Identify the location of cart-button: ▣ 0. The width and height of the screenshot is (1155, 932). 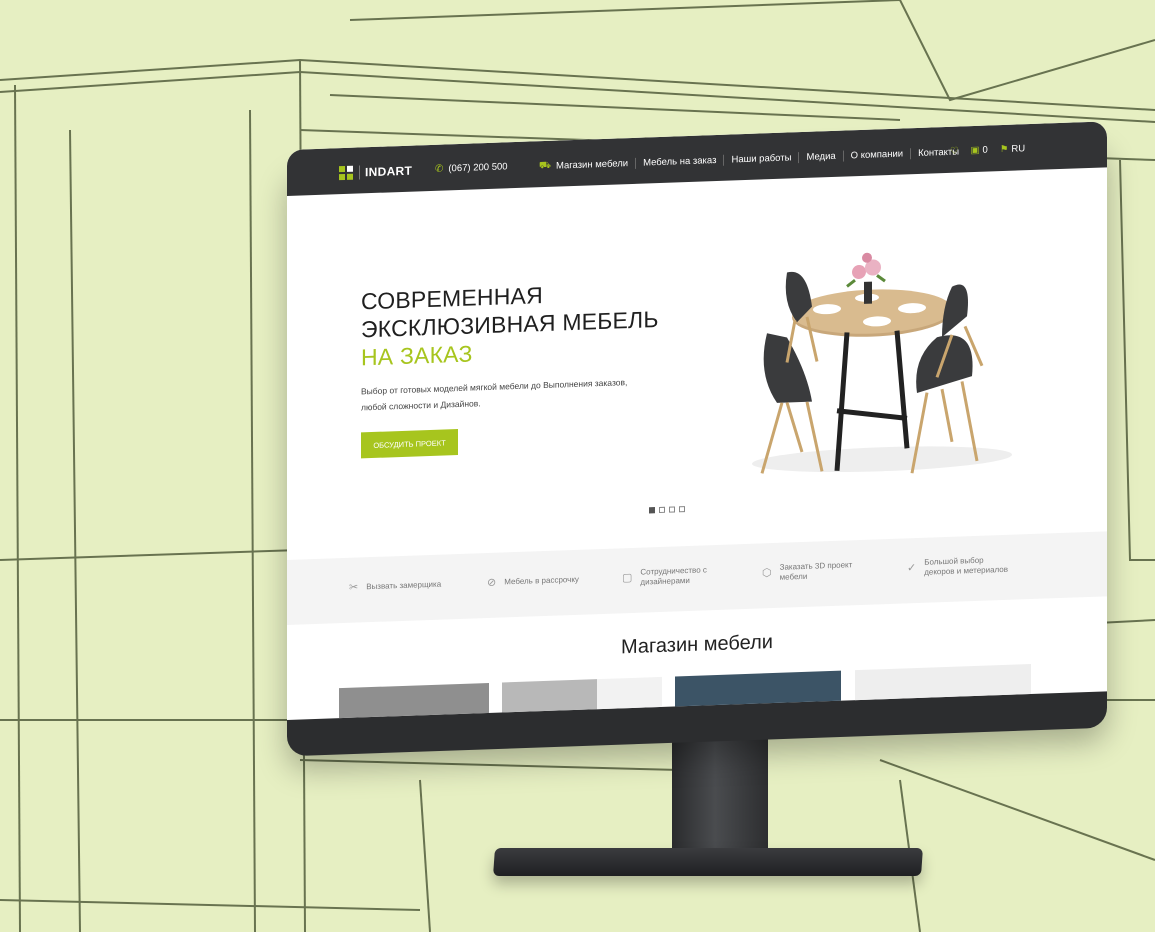
(979, 151).